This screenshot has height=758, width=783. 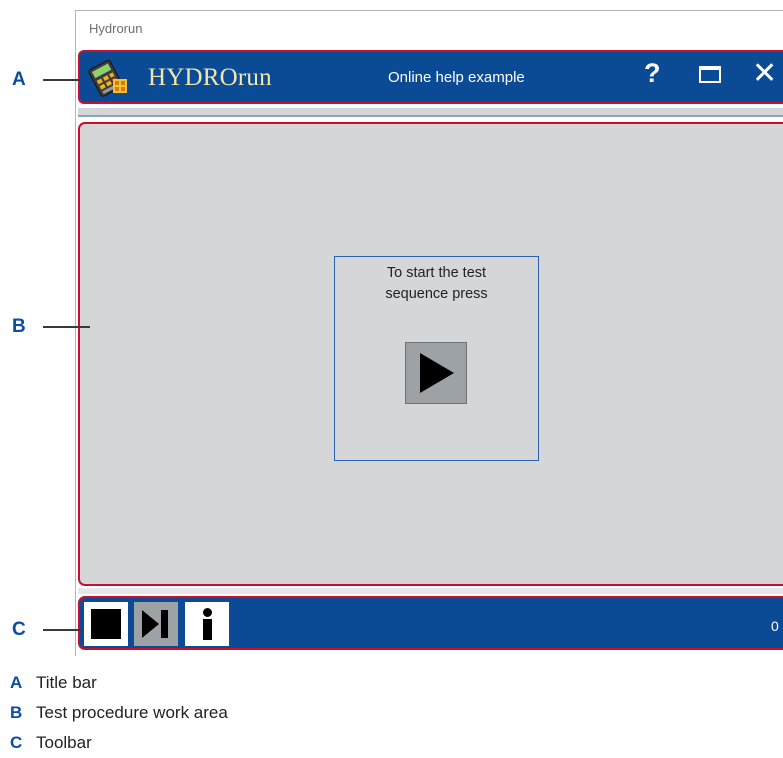 I want to click on skip-next-button, so click(x=156, y=624).